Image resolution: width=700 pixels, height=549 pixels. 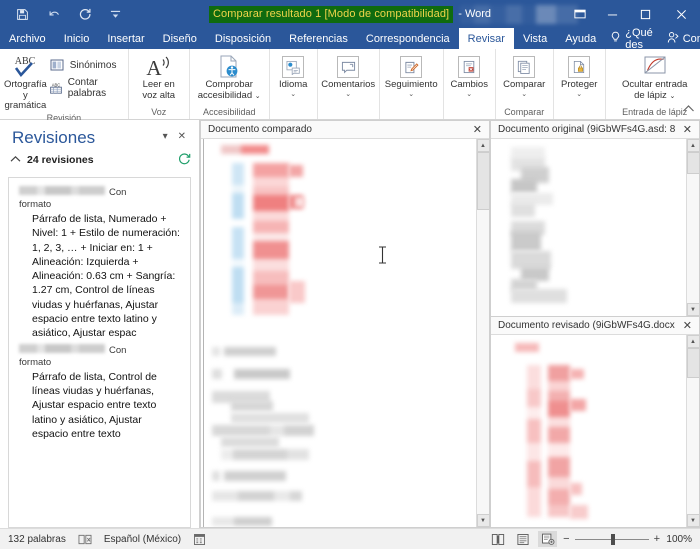 I want to click on protect-label: Proteger, so click(x=579, y=84).